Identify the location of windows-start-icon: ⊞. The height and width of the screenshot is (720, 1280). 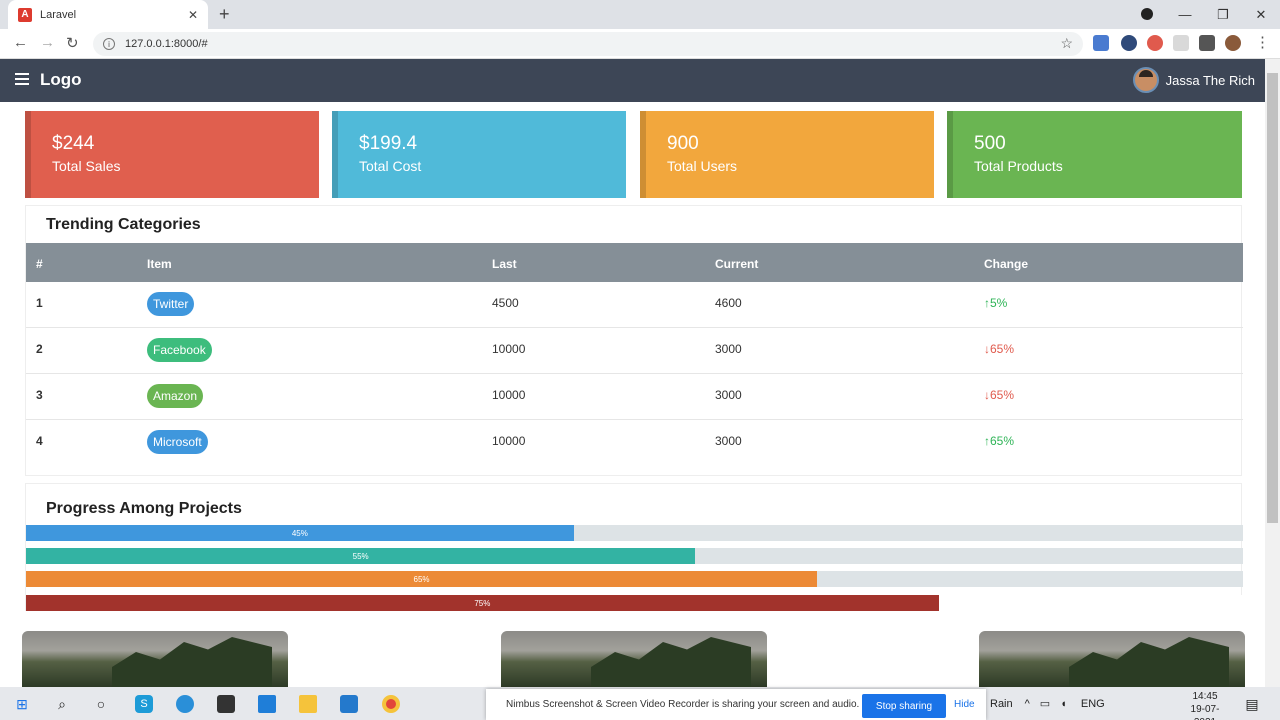
(22, 704).